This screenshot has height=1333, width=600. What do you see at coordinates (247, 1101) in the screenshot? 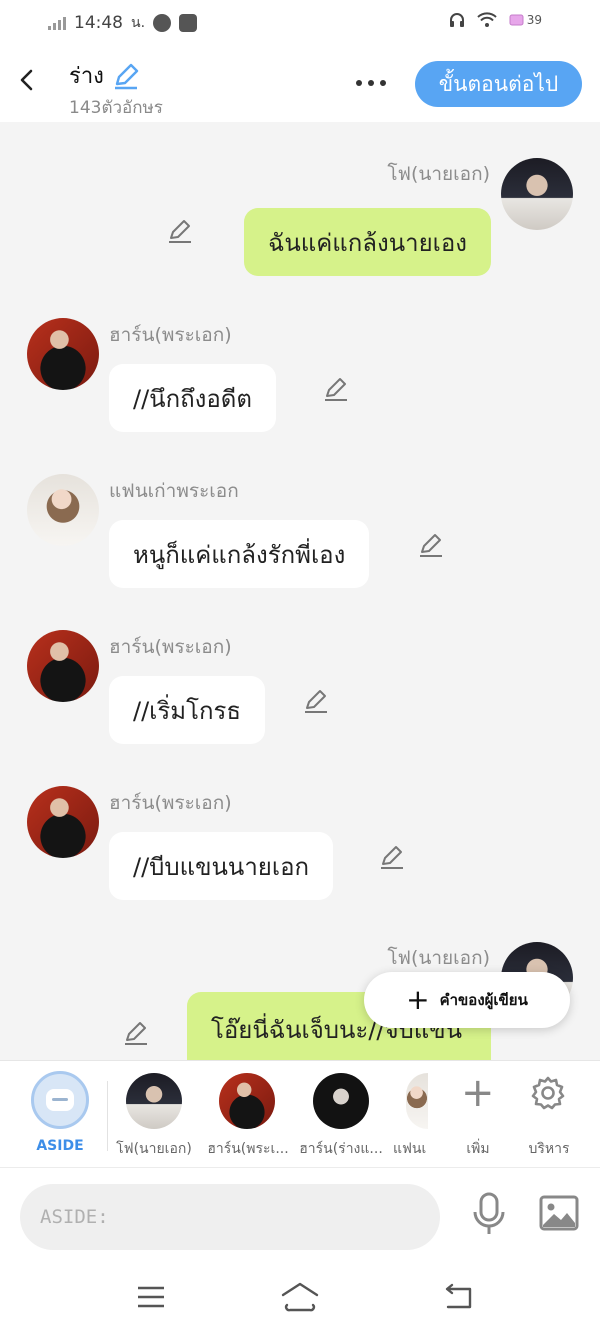
I see `character-avatar-harn` at bounding box center [247, 1101].